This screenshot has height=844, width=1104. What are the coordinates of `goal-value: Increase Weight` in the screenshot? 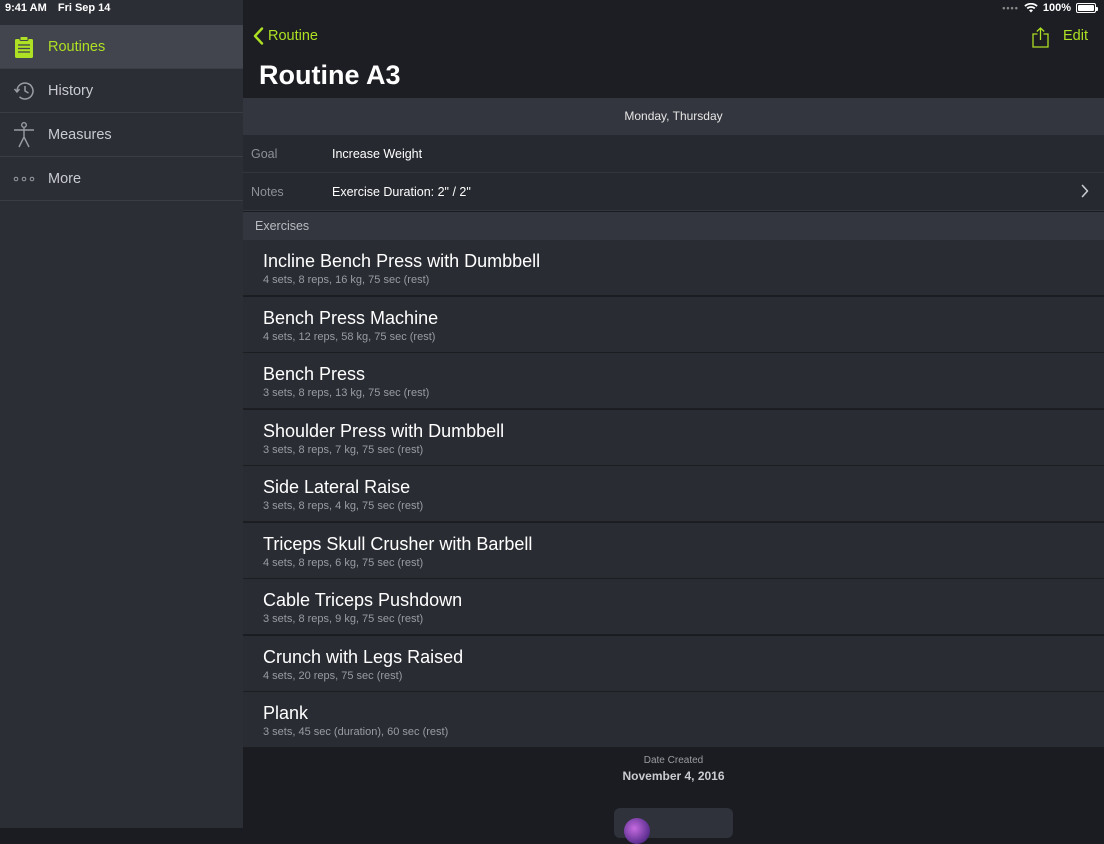 It's located at (377, 153).